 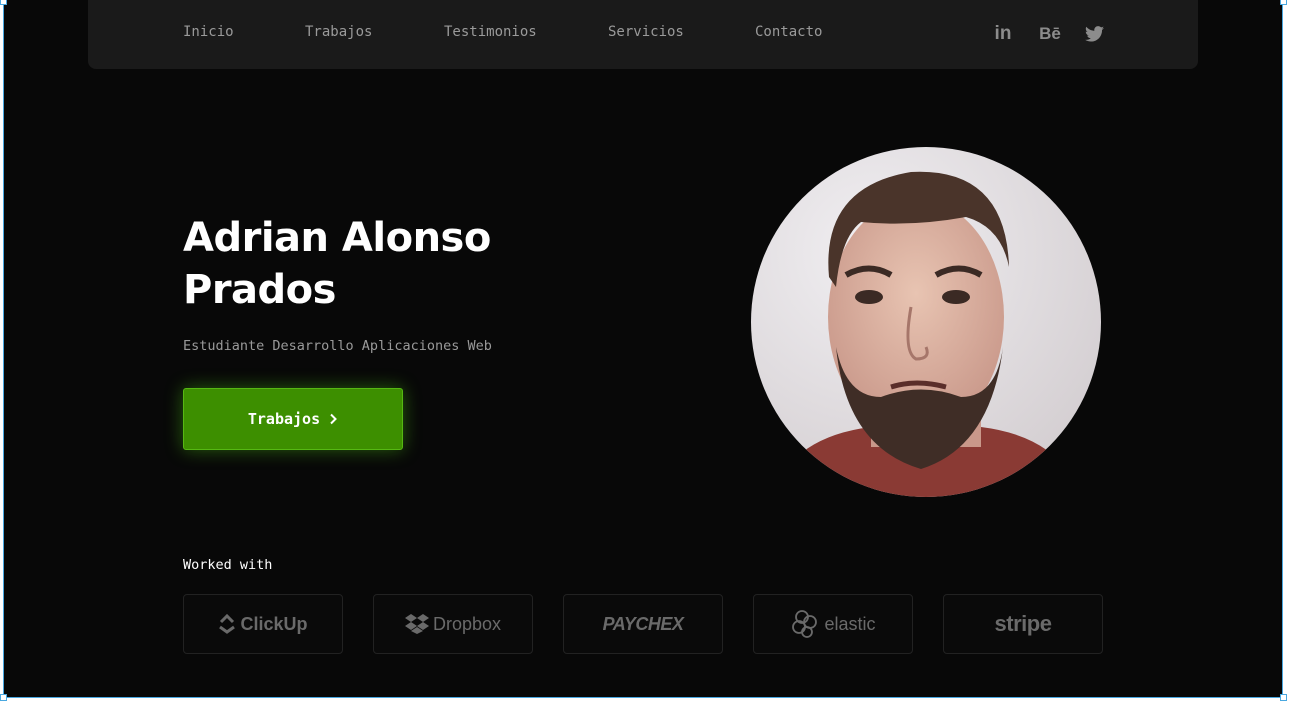 I want to click on hero-name-line1: Adrian Alonso, so click(x=337, y=238).